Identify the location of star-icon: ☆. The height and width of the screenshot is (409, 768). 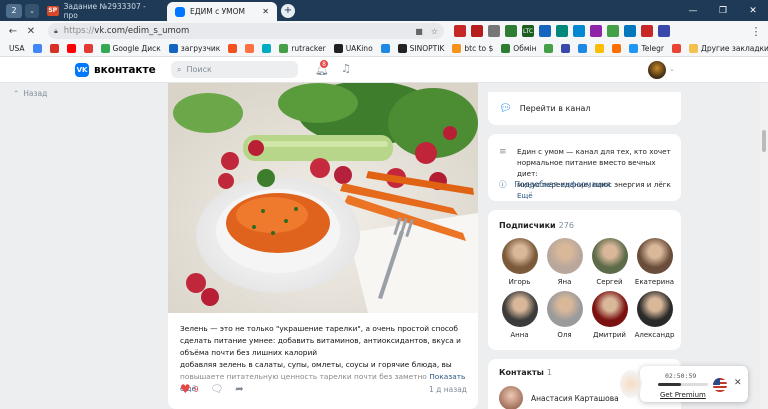
(434, 31).